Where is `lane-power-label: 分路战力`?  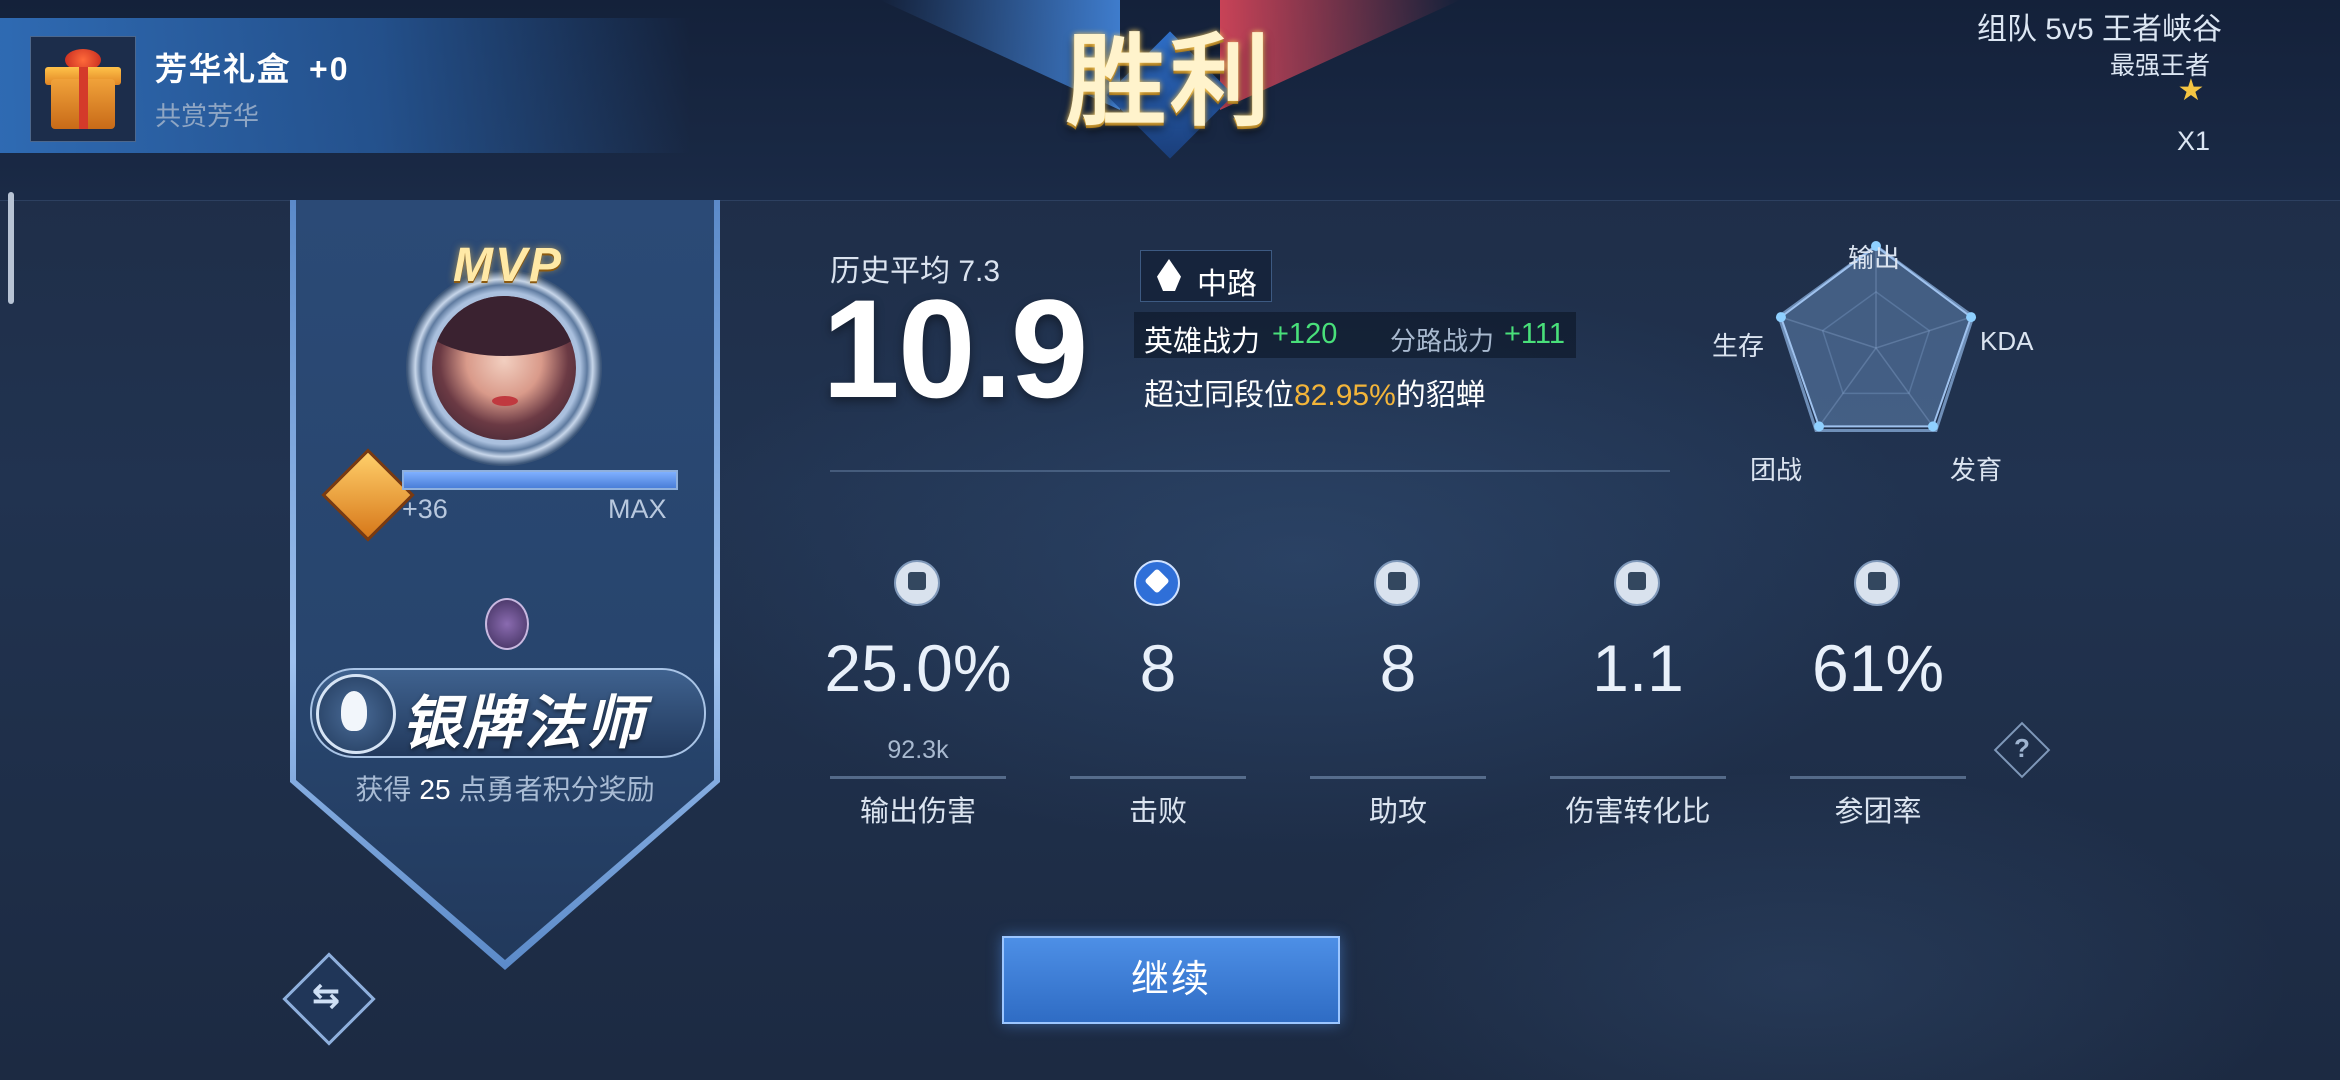 lane-power-label: 分路战力 is located at coordinates (1442, 341).